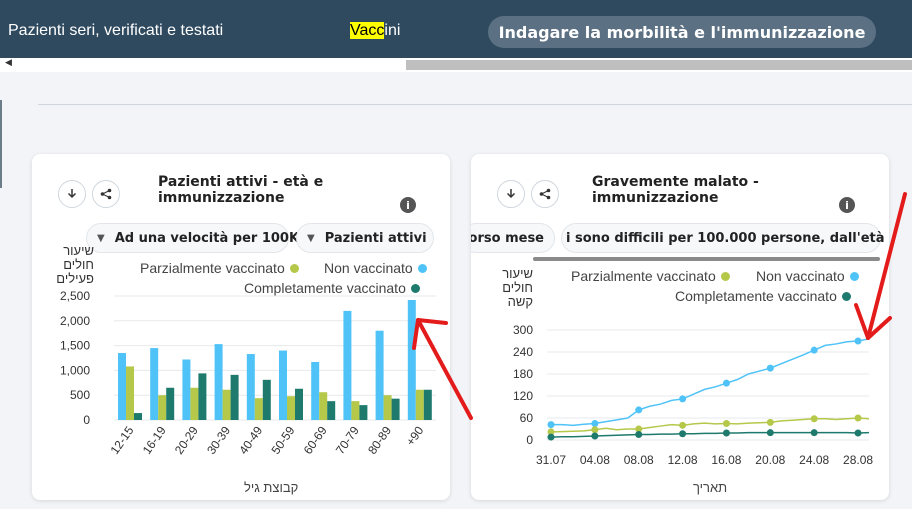 This screenshot has height=509, width=912. I want to click on arrow-2-shaft, so click(886, 266).